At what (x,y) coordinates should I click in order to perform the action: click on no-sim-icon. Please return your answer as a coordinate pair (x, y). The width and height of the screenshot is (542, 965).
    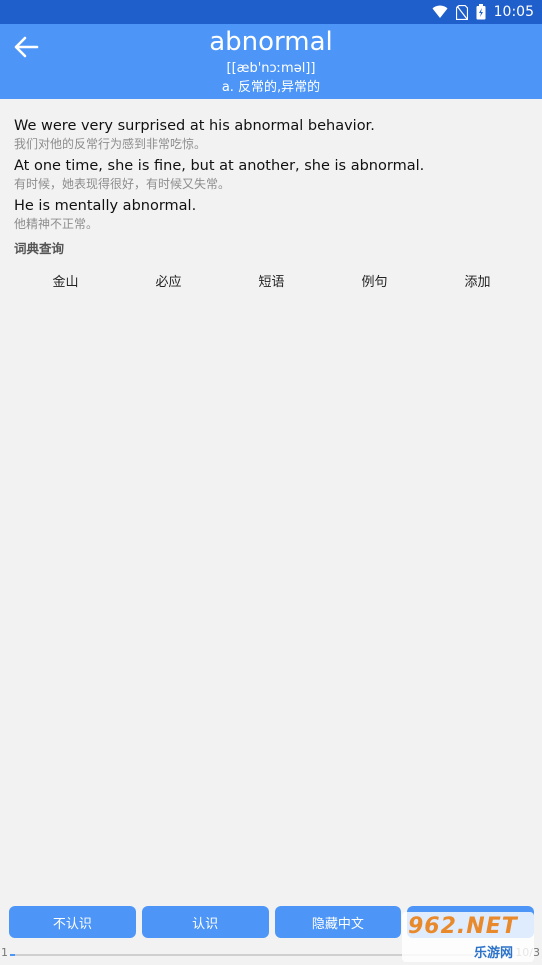
    Looking at the image, I should click on (461, 12).